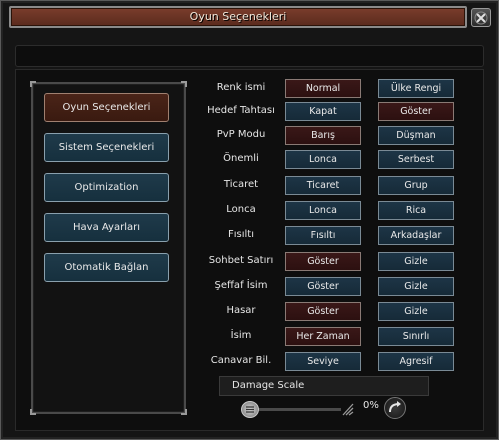  Describe the element at coordinates (323, 185) in the screenshot. I see `option-button-a: Ticaret` at that location.